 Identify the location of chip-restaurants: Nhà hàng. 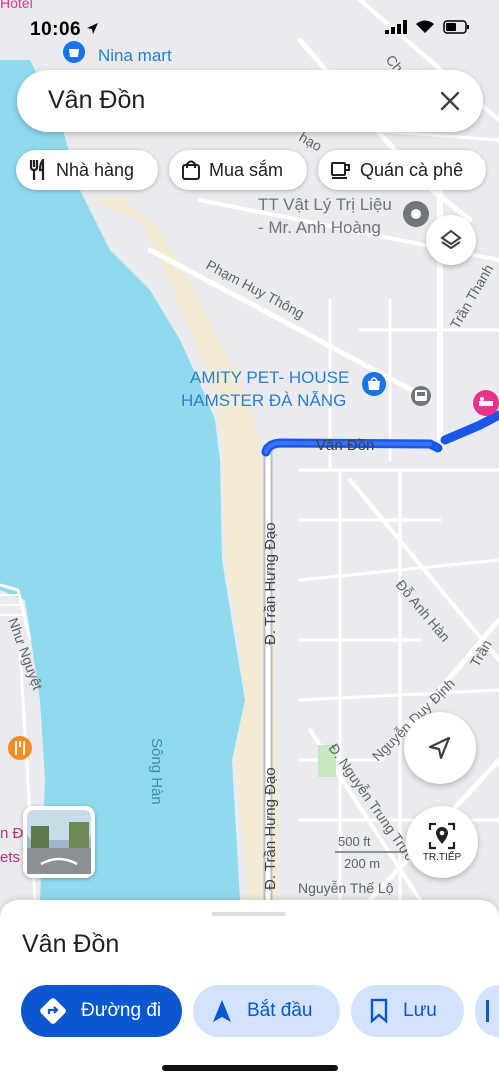
(87, 170).